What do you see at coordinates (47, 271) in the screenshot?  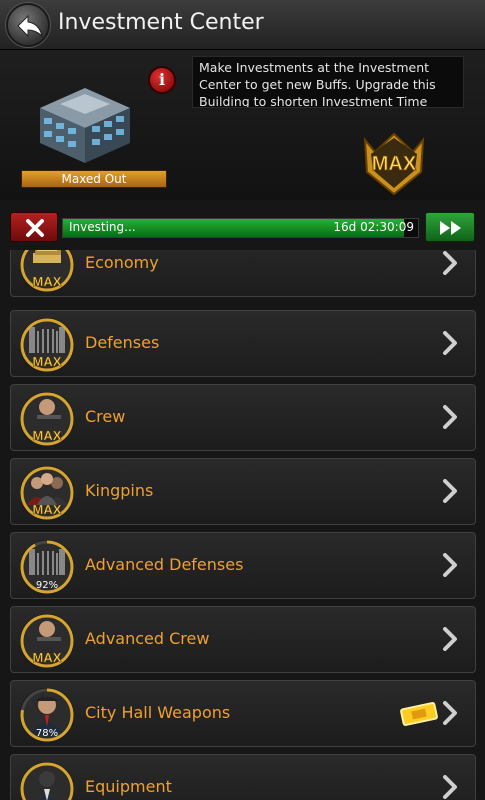 I see `money-icon: MAX` at bounding box center [47, 271].